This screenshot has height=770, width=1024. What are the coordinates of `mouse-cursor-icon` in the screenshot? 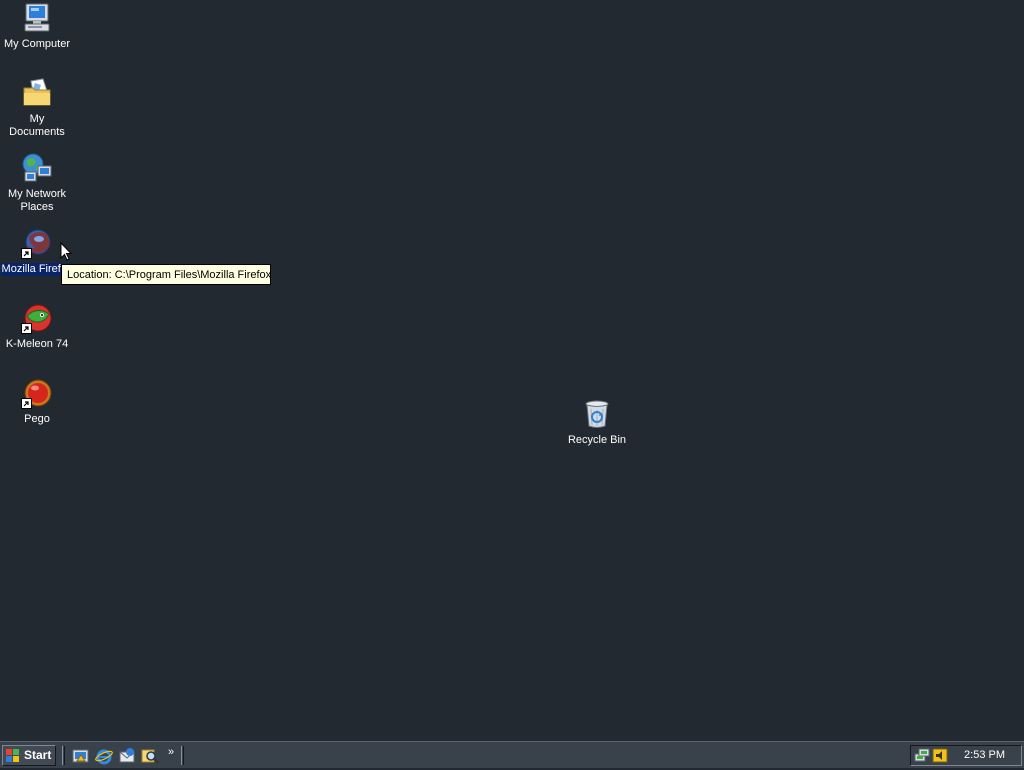 It's located at (66, 251).